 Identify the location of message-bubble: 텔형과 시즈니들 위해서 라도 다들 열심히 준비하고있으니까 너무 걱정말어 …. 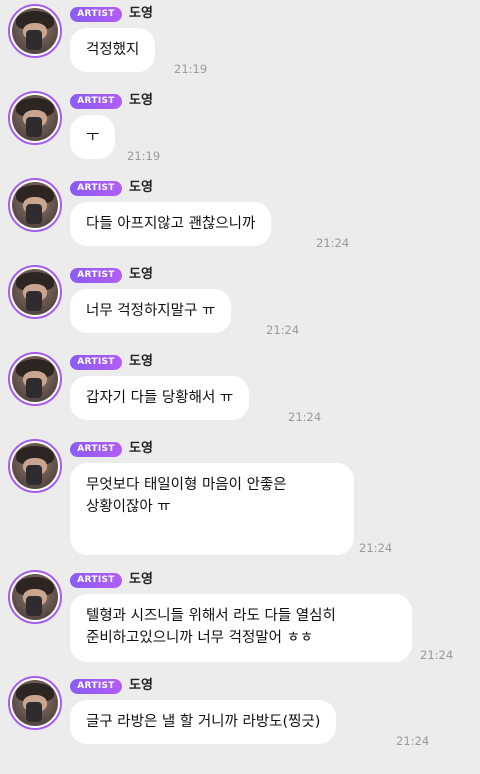
(241, 628).